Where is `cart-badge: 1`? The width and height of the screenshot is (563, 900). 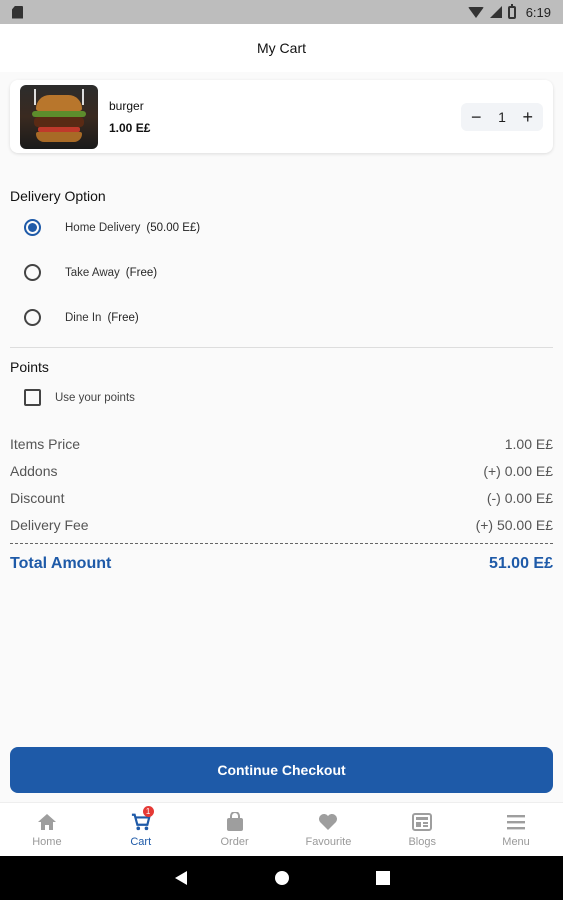
cart-badge: 1 is located at coordinates (148, 811).